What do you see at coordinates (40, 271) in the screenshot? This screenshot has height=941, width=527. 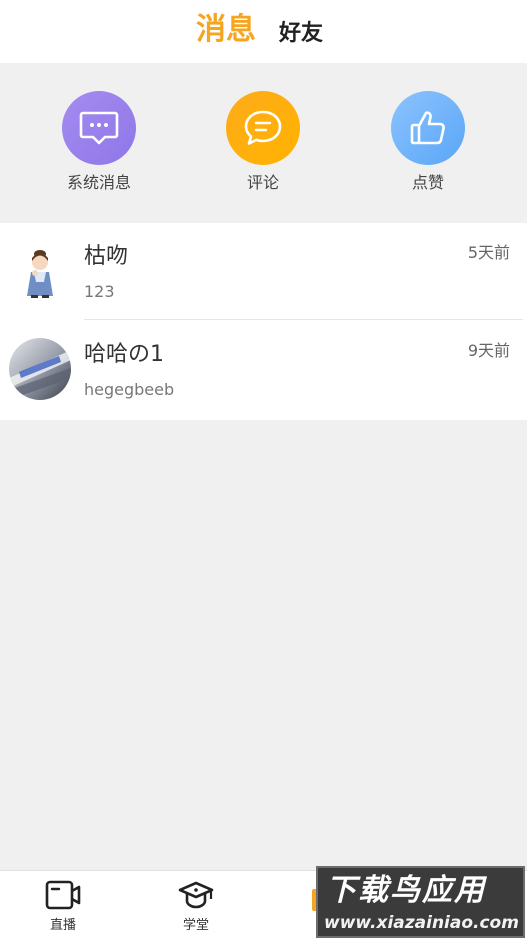 I see `cartoon-girl-avatar` at bounding box center [40, 271].